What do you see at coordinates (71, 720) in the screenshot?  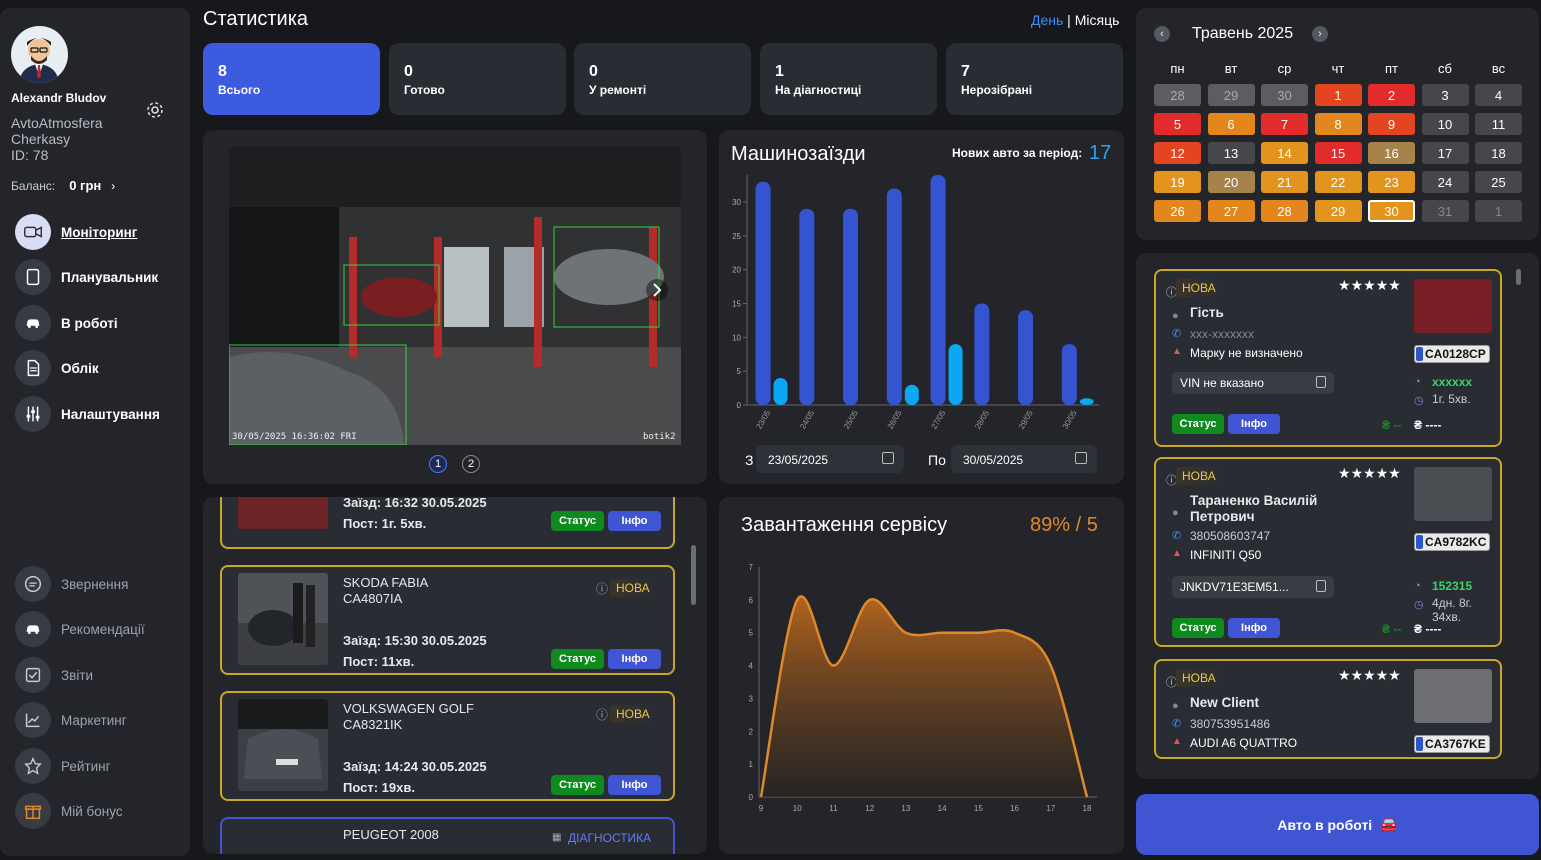 I see `nav-bottom-item-3: Маркетинг` at bounding box center [71, 720].